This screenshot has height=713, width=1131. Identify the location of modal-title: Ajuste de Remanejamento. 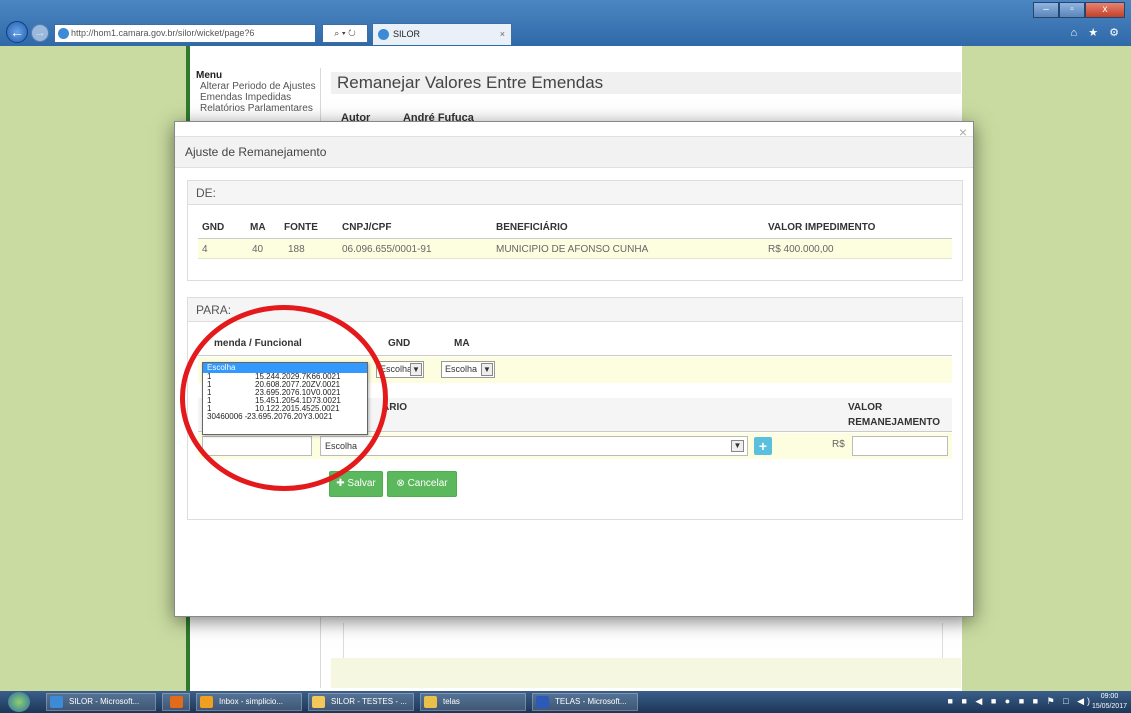
(574, 152).